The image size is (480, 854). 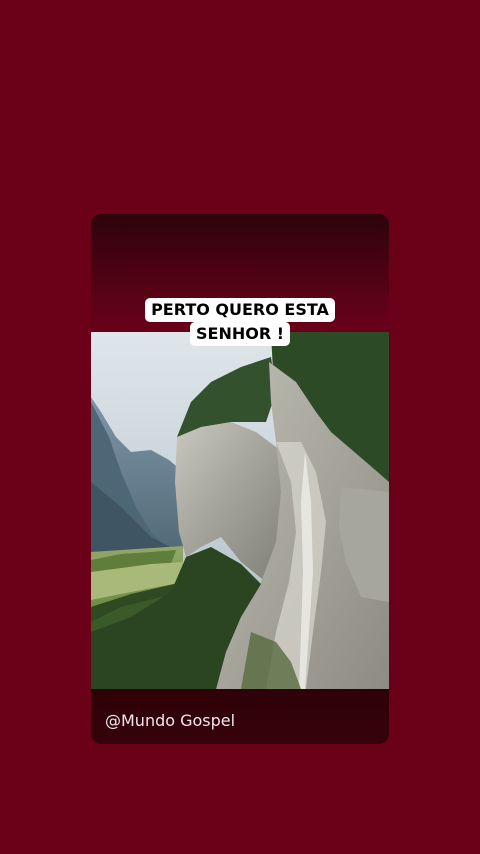 I want to click on video-caption: PERTO QUERO ESTA SENHOR !, so click(x=240, y=322).